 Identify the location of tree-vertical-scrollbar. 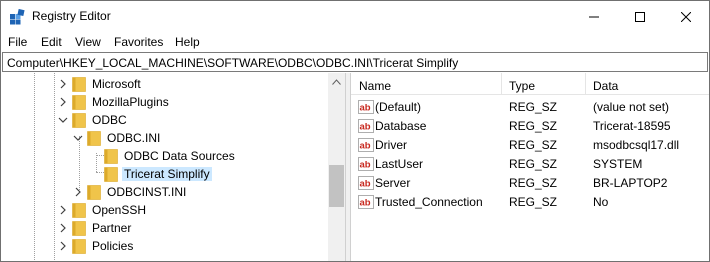
(336, 167).